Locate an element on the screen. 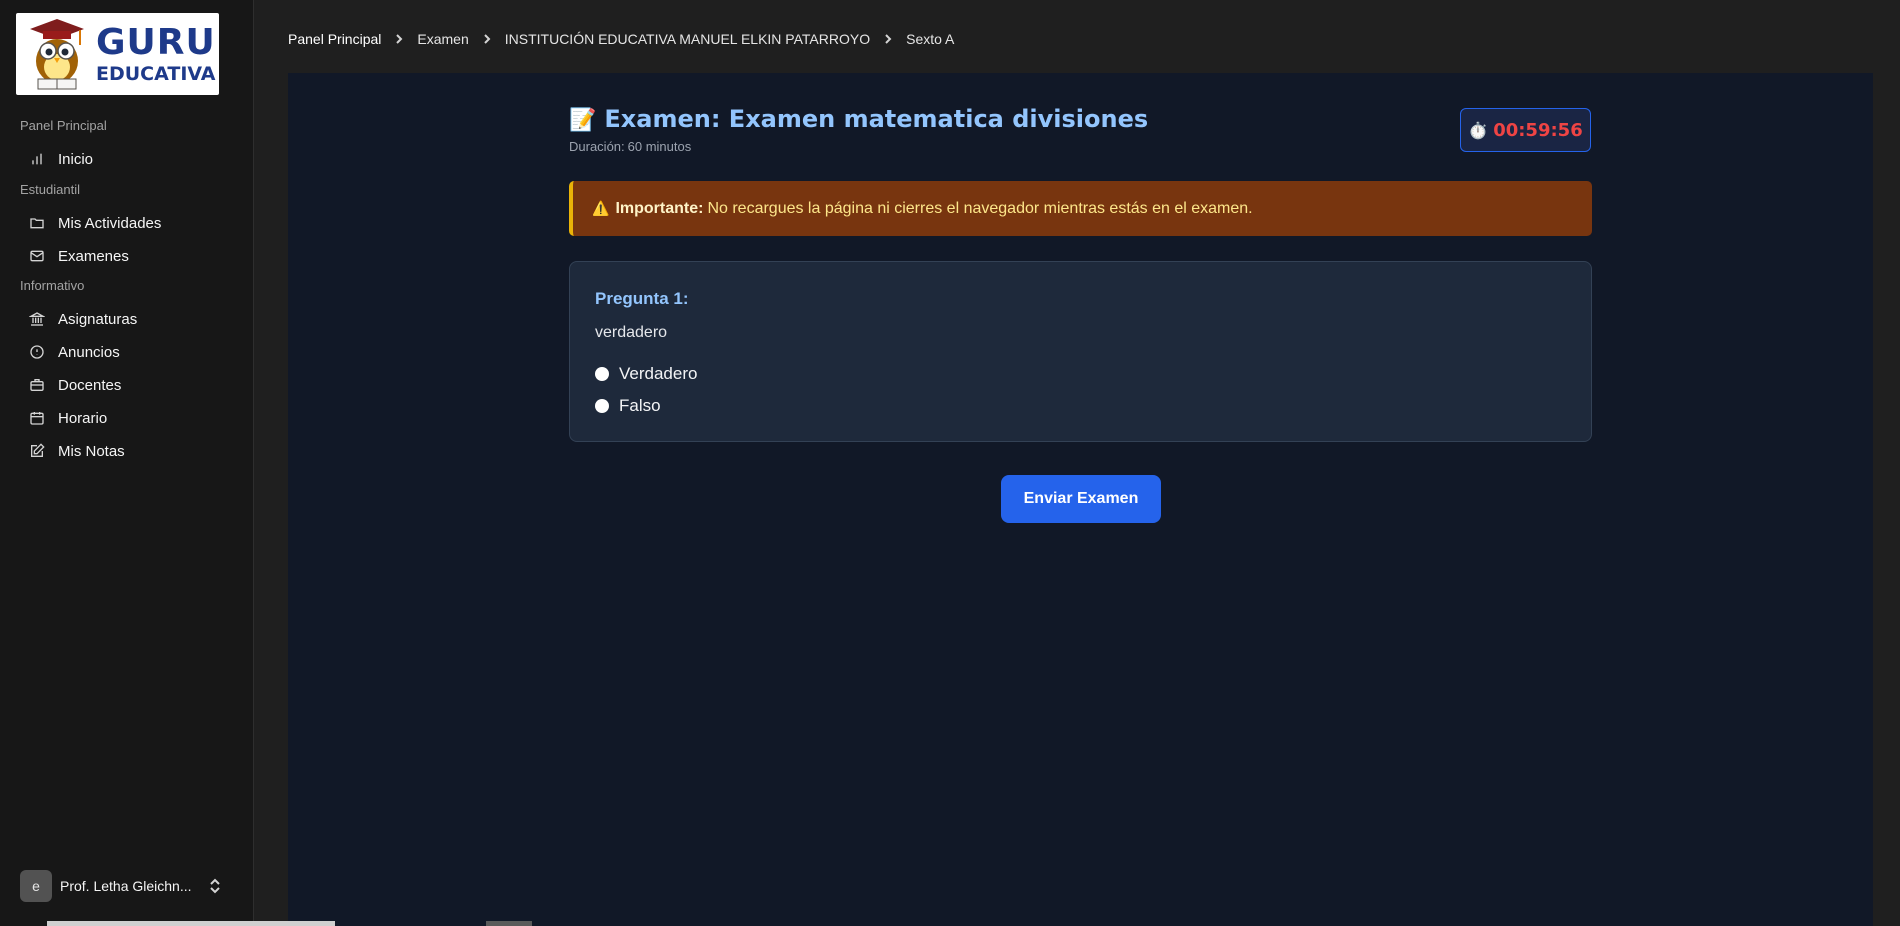 Image resolution: width=1900 pixels, height=926 pixels. stopwatch-icon: ⏱️ is located at coordinates (1478, 130).